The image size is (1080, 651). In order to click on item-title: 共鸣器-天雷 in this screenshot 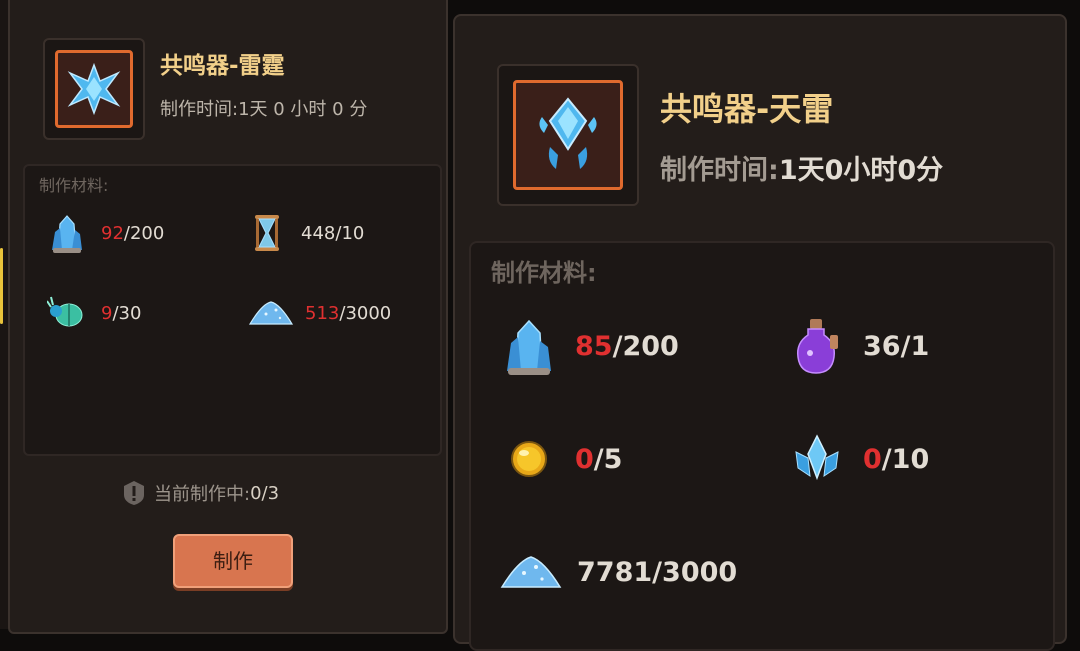, I will do `click(747, 109)`.